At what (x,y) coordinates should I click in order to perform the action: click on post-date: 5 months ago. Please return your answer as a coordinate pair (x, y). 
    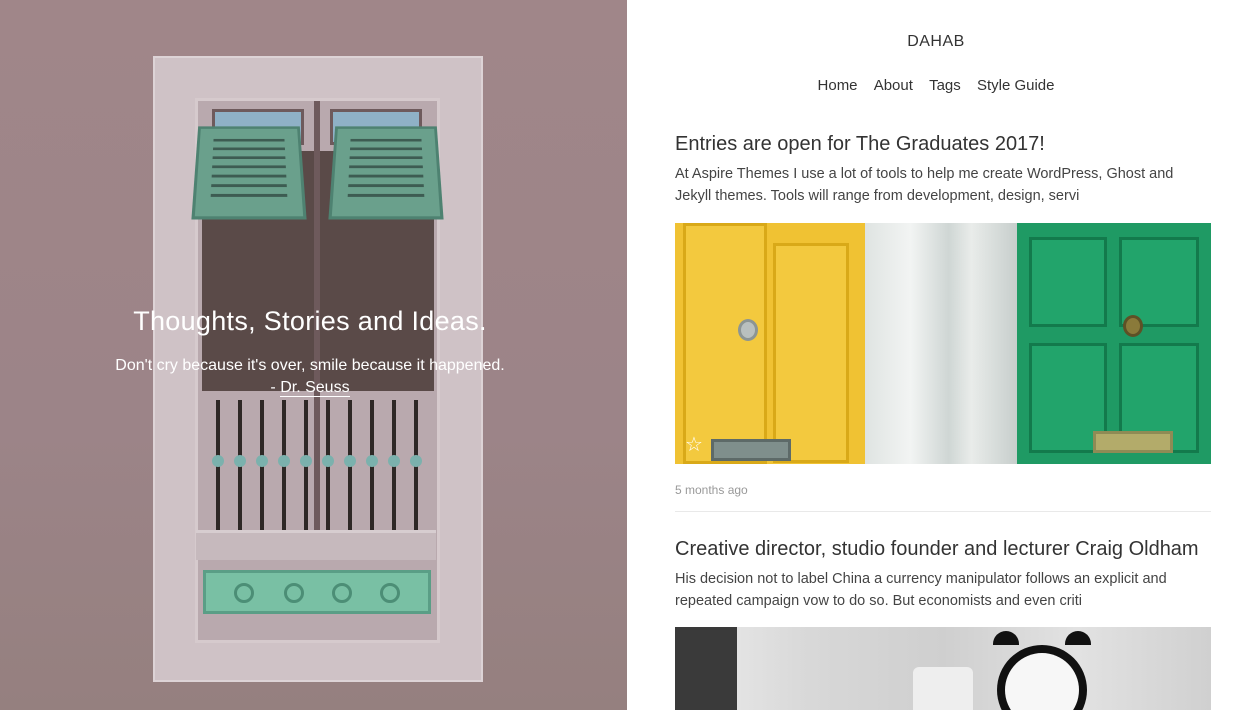
    Looking at the image, I should click on (711, 490).